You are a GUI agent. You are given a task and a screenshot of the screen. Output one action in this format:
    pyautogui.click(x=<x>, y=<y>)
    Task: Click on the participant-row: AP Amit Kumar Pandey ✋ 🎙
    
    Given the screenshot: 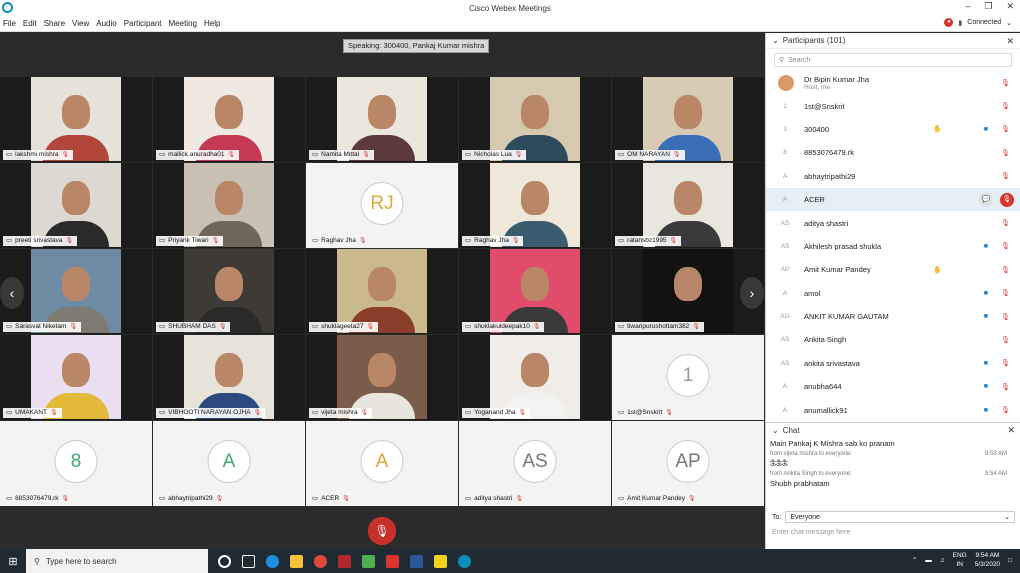 What is the action you would take?
    pyautogui.click(x=893, y=269)
    